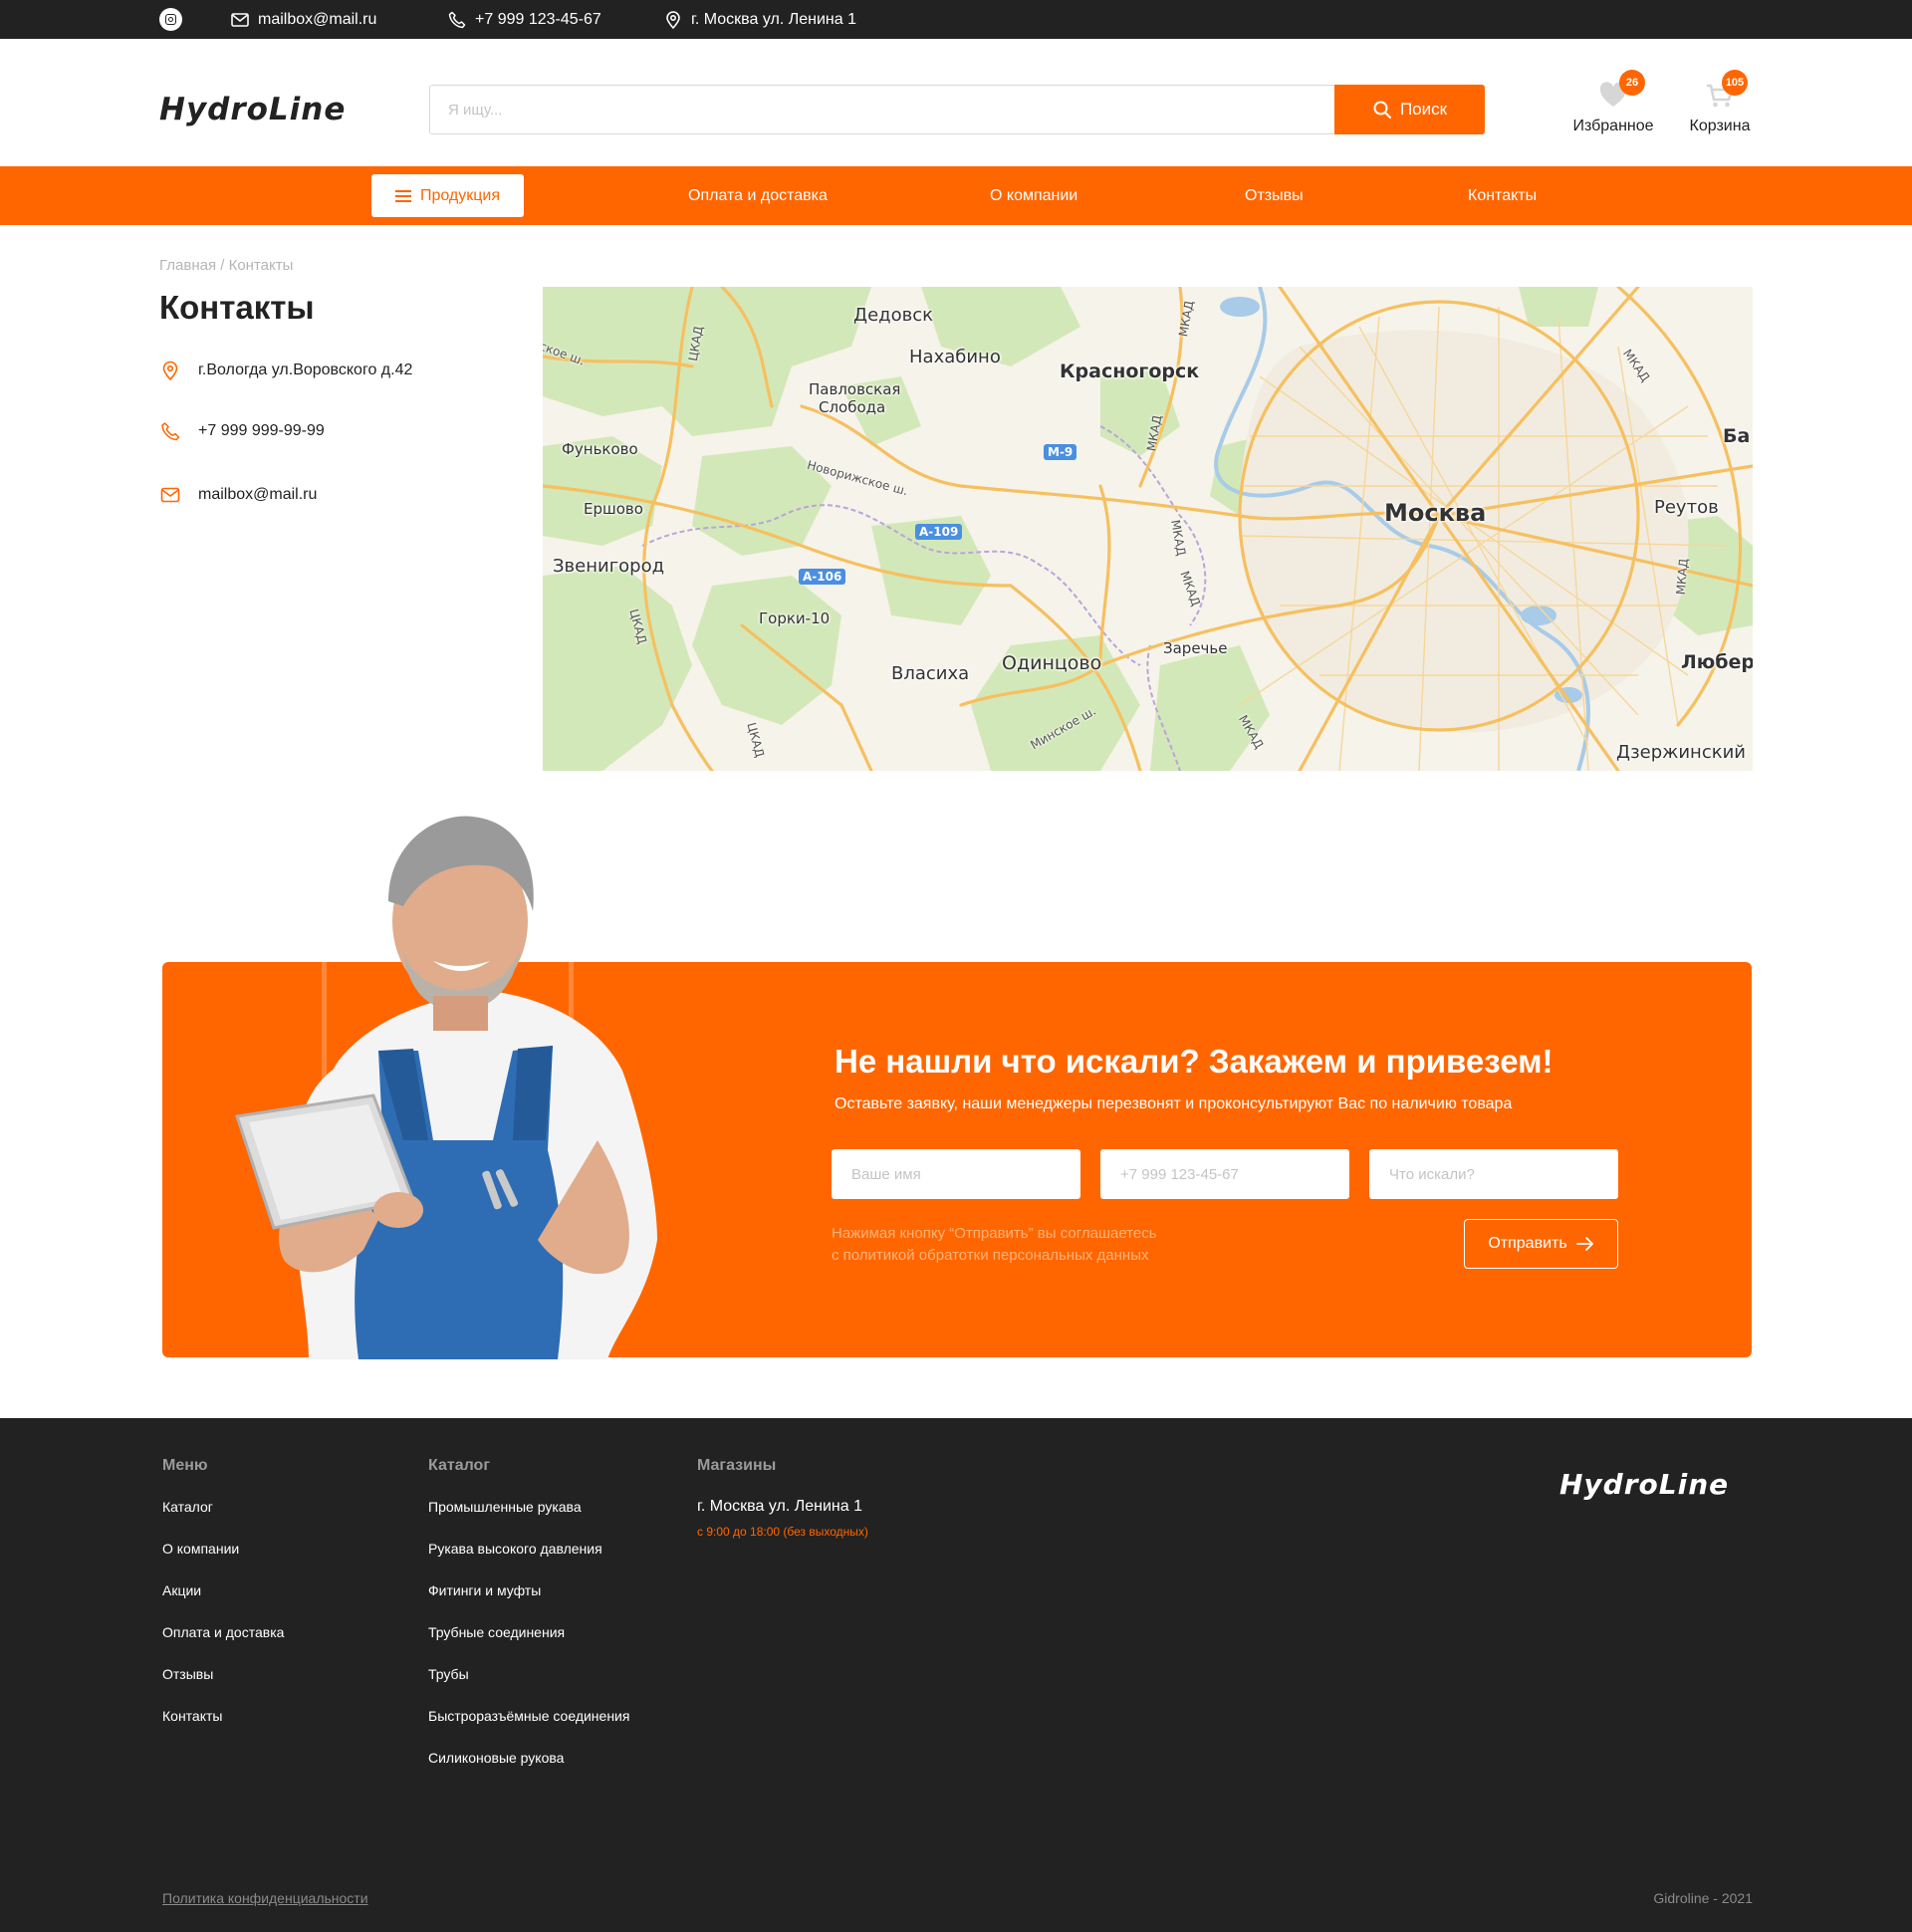 This screenshot has width=1912, height=1932. I want to click on footer-shop-hours: с 9:00 до 18:00 (без выходных), so click(782, 1532).